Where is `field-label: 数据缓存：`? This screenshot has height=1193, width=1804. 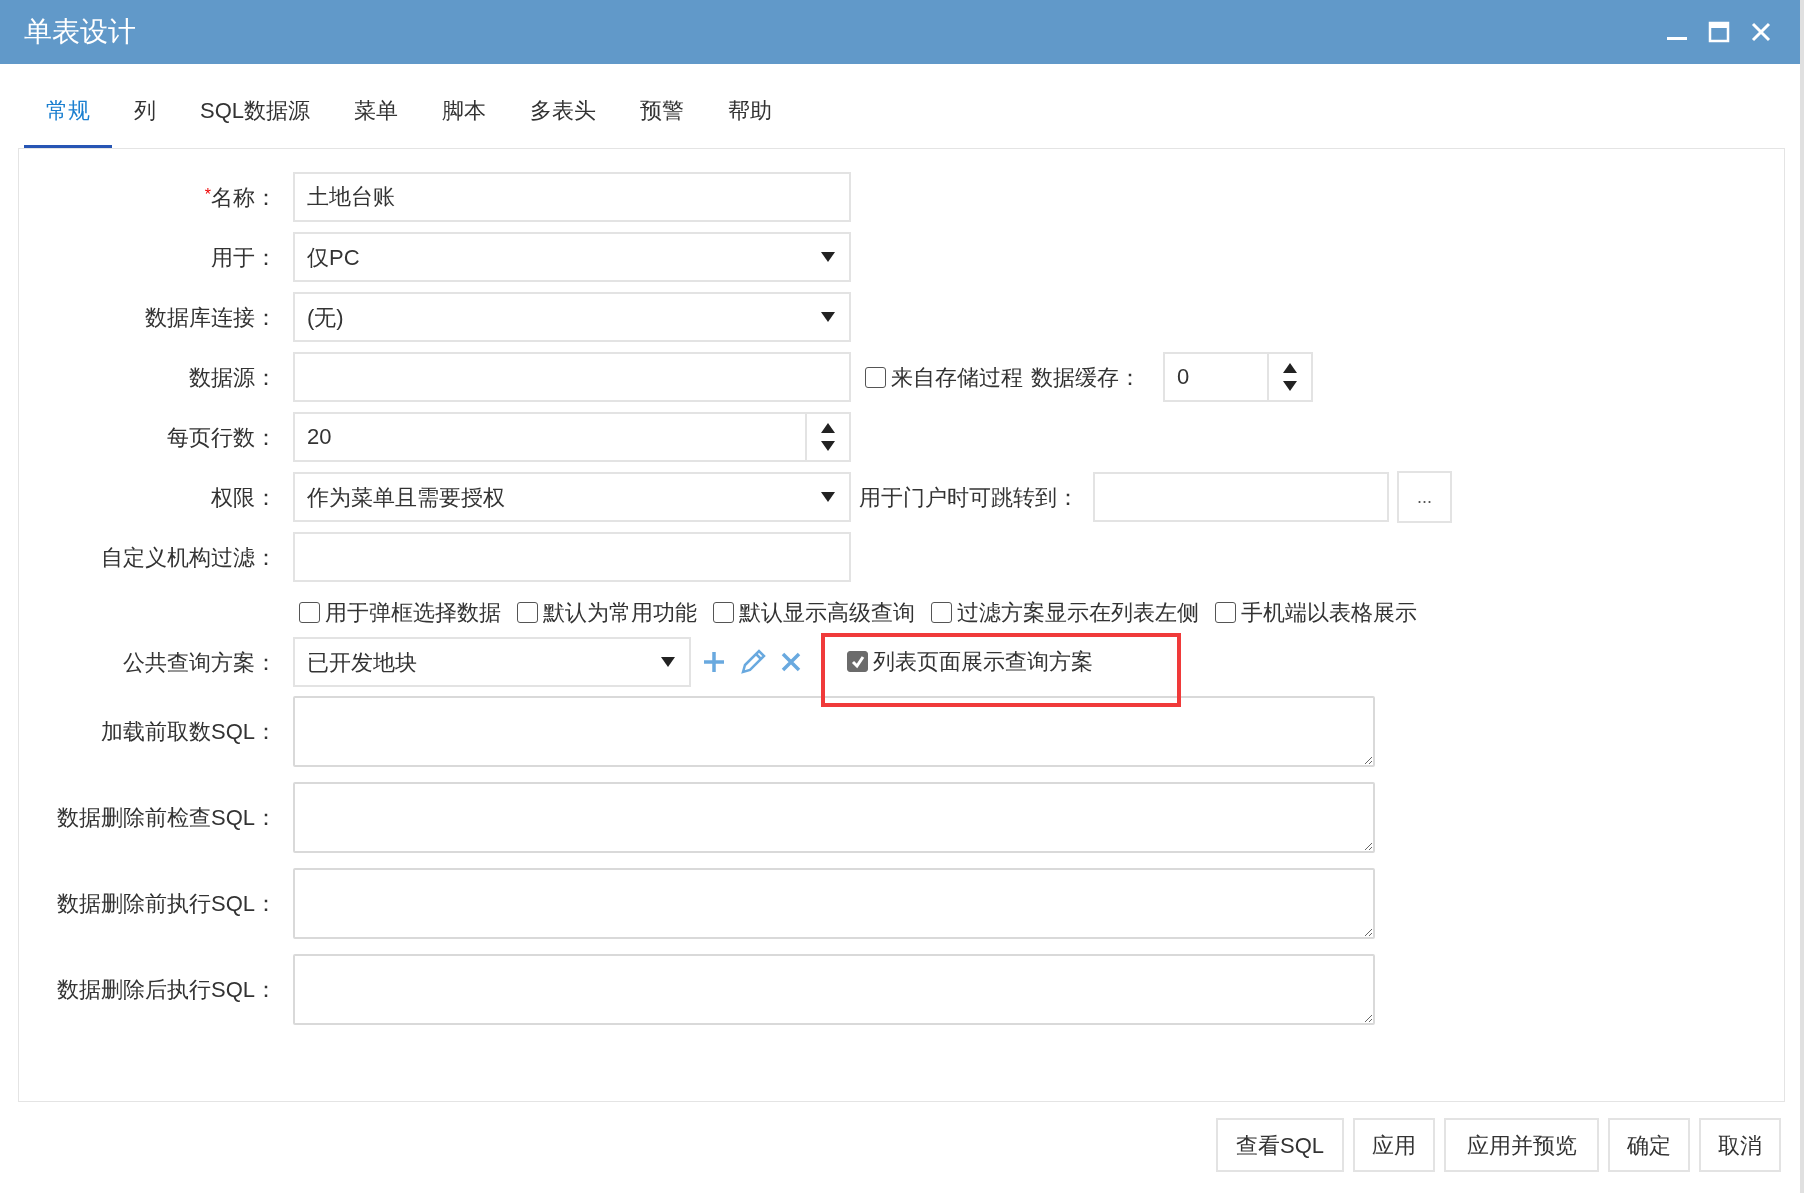 field-label: 数据缓存： is located at coordinates (1086, 377).